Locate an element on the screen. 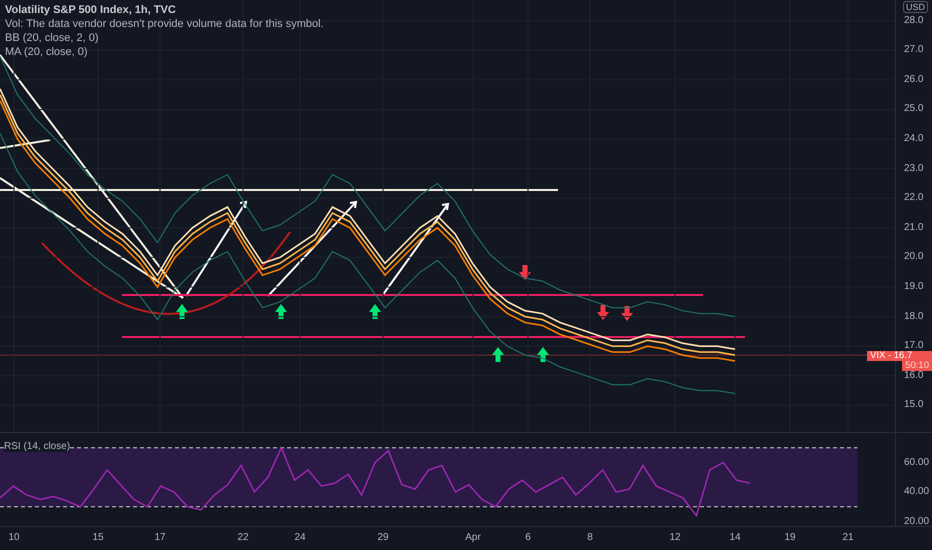  price-axis-label: 27.0 is located at coordinates (914, 50).